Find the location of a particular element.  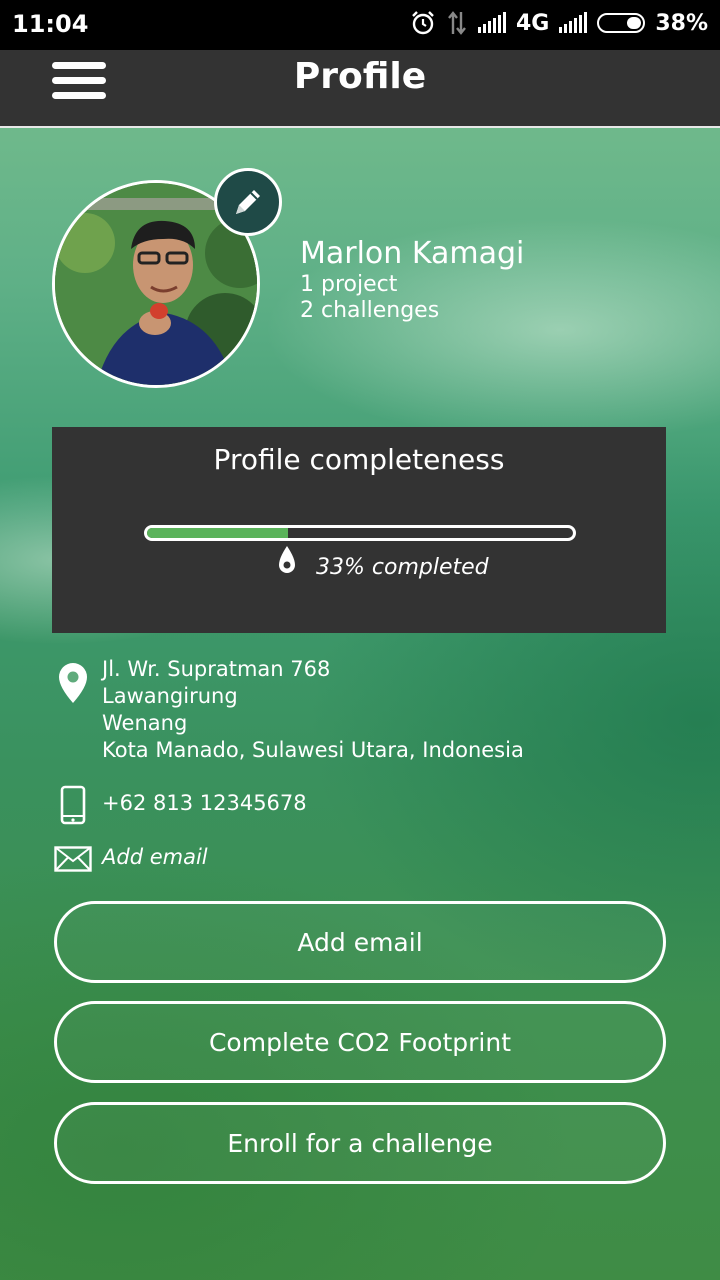

phone-row: +62 813 12345678 is located at coordinates (362, 805).